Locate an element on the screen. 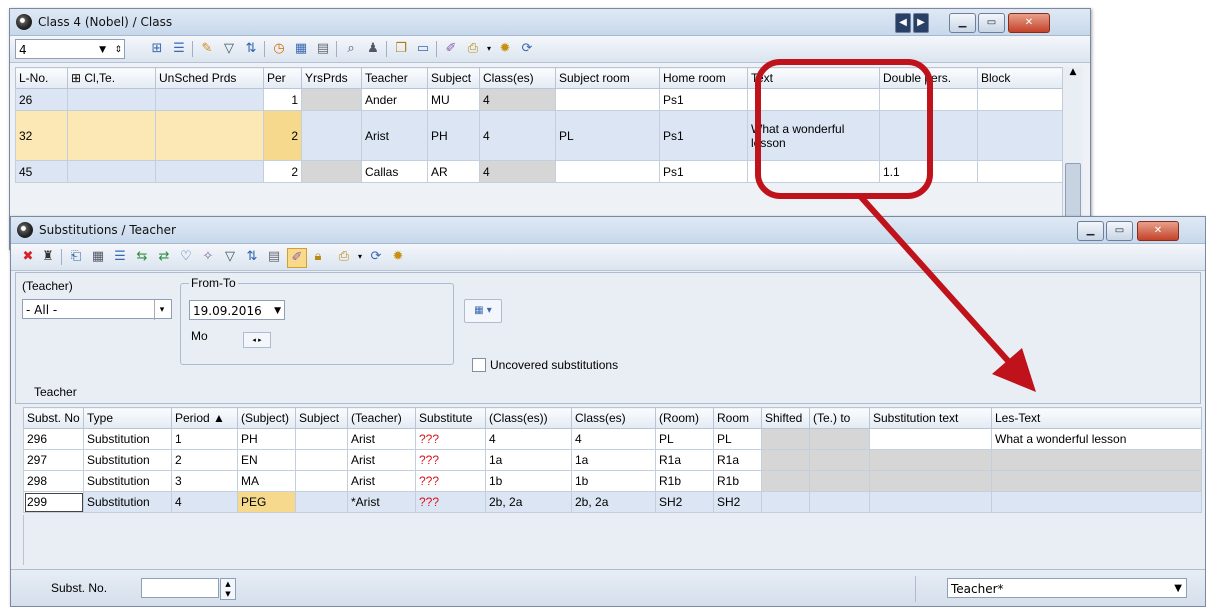 The height and width of the screenshot is (607, 1206). cell: R1a is located at coordinates (737, 460).